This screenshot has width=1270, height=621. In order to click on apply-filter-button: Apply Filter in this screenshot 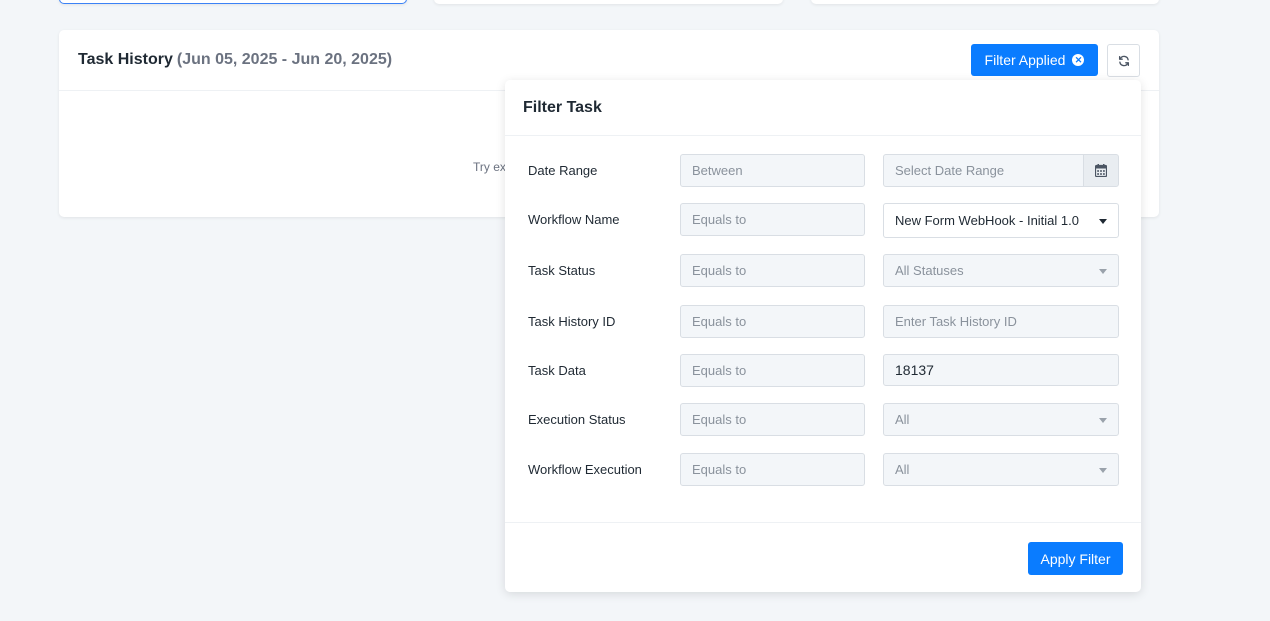, I will do `click(1075, 558)`.